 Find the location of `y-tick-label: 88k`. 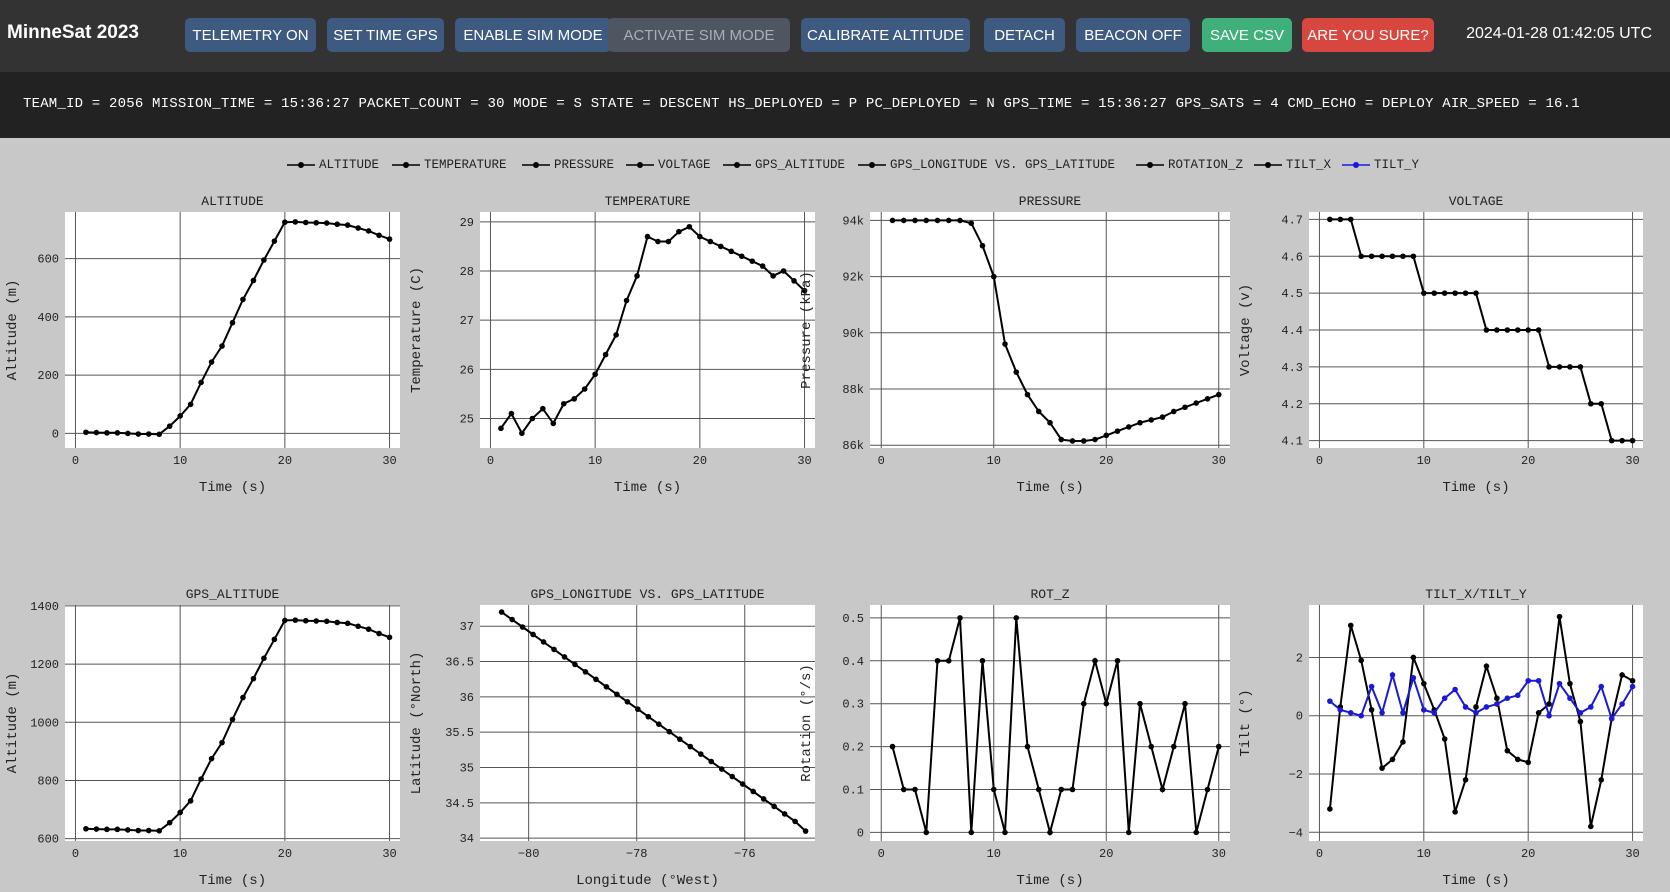

y-tick-label: 88k is located at coordinates (853, 390).